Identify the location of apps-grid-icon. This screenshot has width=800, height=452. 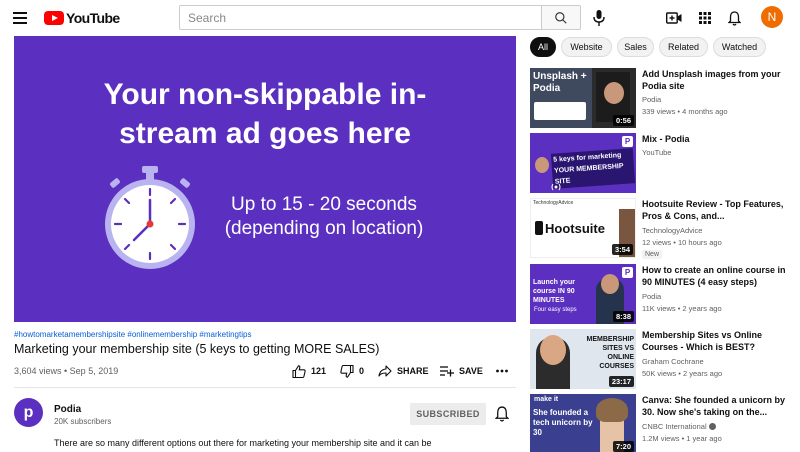
(705, 18).